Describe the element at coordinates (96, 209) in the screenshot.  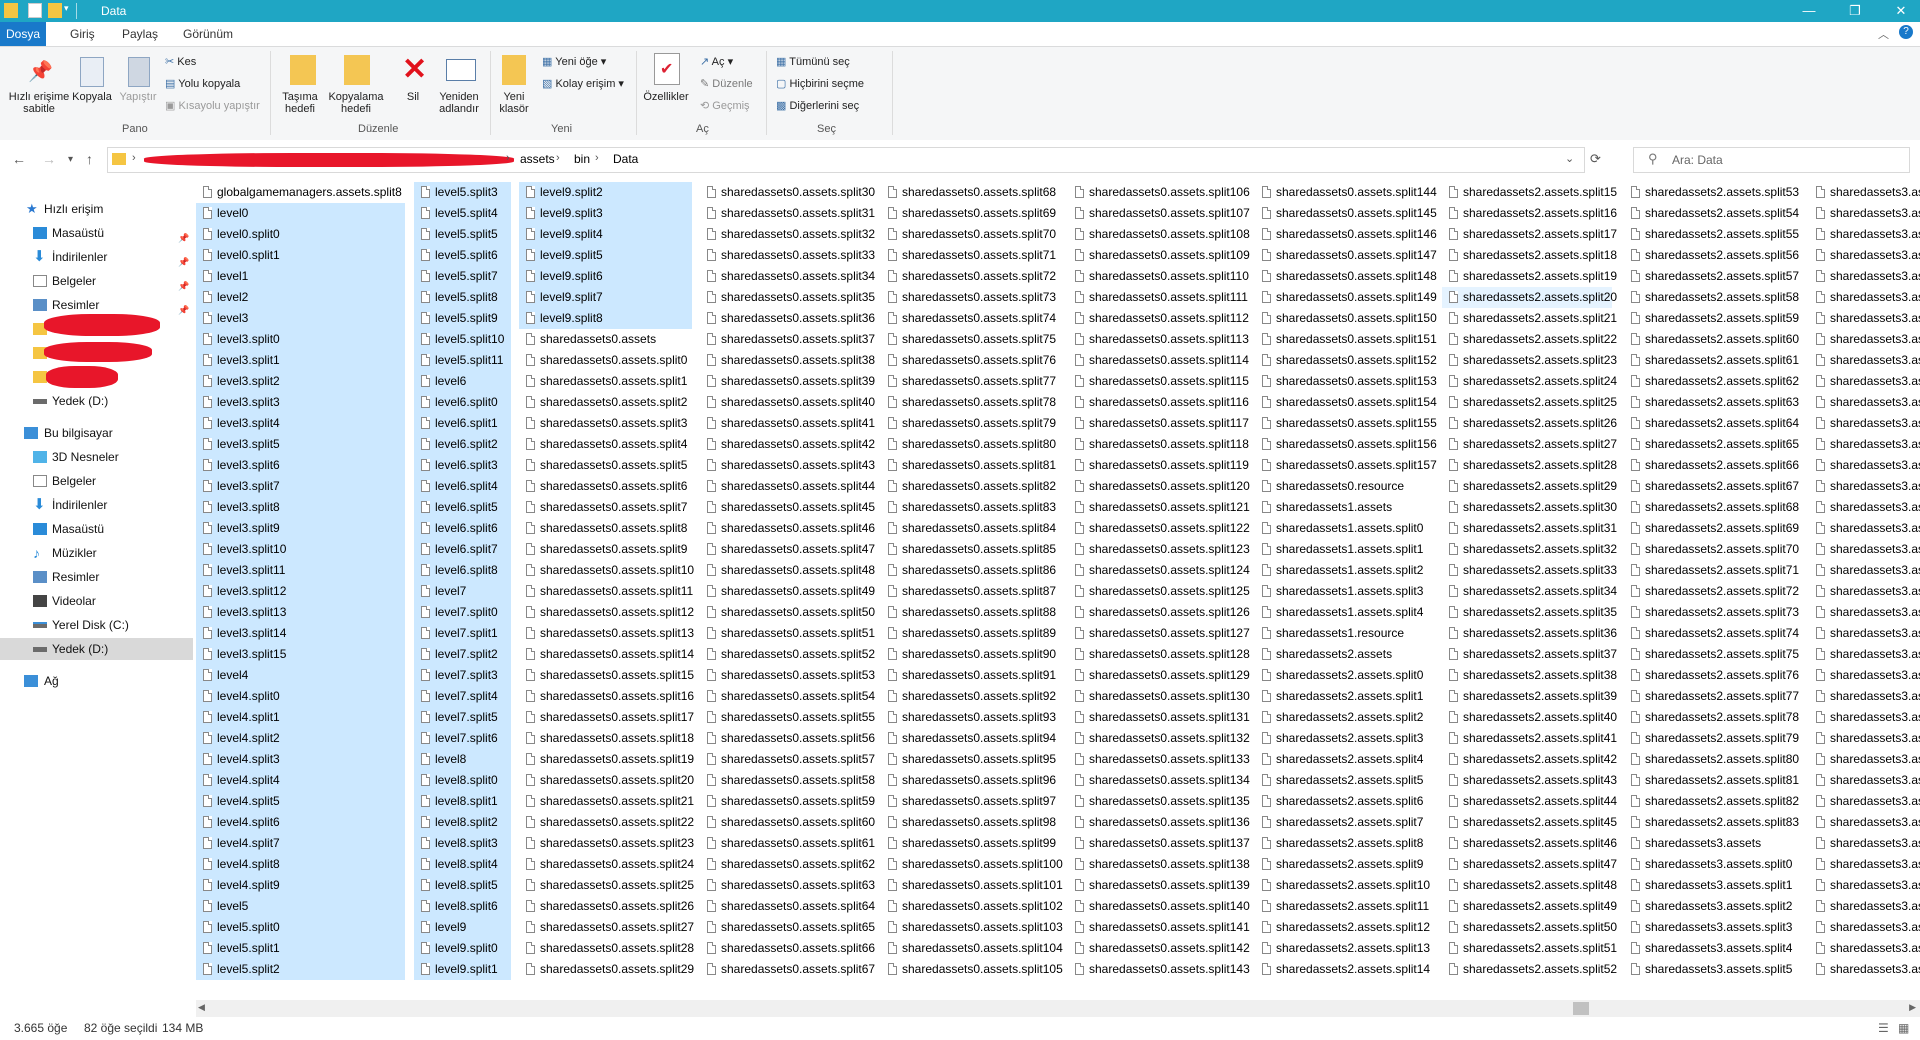
I see `nav-quick-access: ★ Hızlı erişim` at that location.